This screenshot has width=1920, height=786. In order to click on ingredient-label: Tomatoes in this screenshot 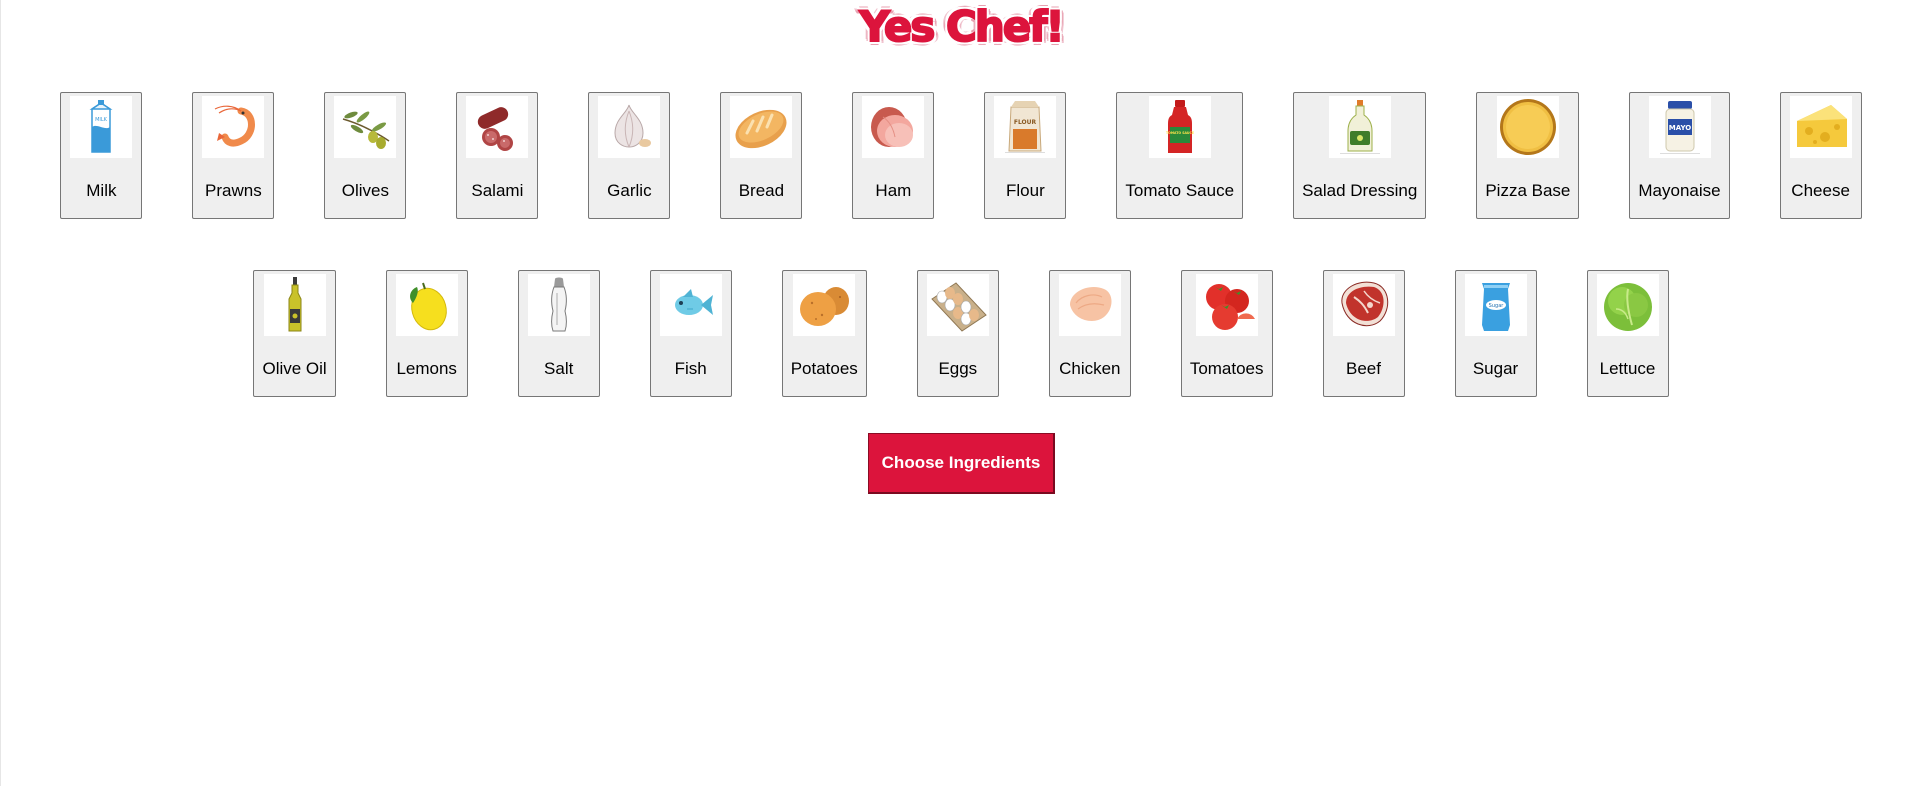, I will do `click(1226, 368)`.